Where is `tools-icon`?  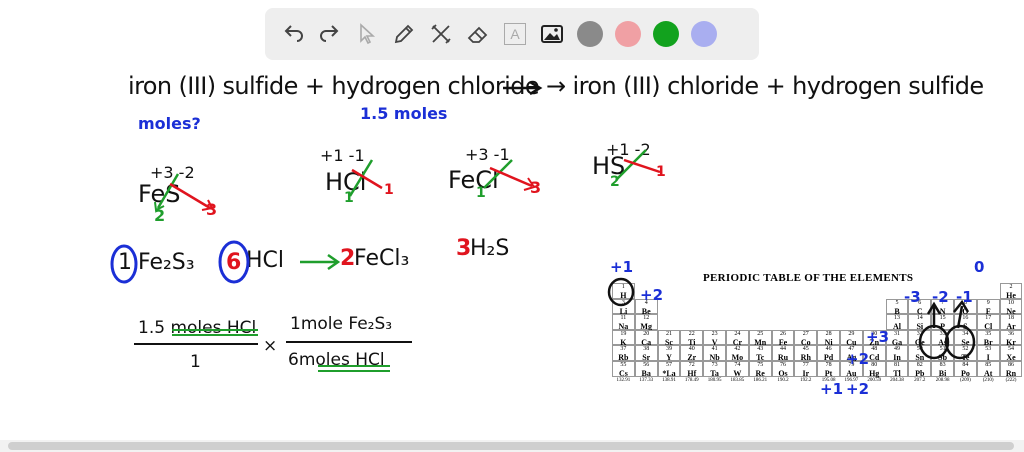
tools-icon is located at coordinates (441, 34).